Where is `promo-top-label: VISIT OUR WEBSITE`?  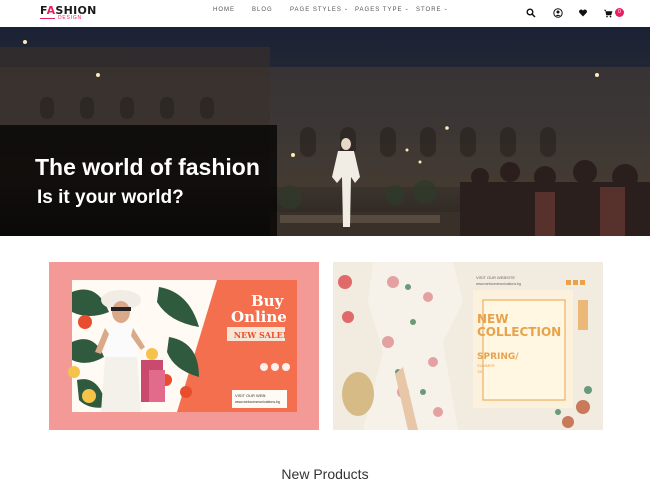 promo-top-label: VISIT OUR WEBSITE is located at coordinates (496, 277).